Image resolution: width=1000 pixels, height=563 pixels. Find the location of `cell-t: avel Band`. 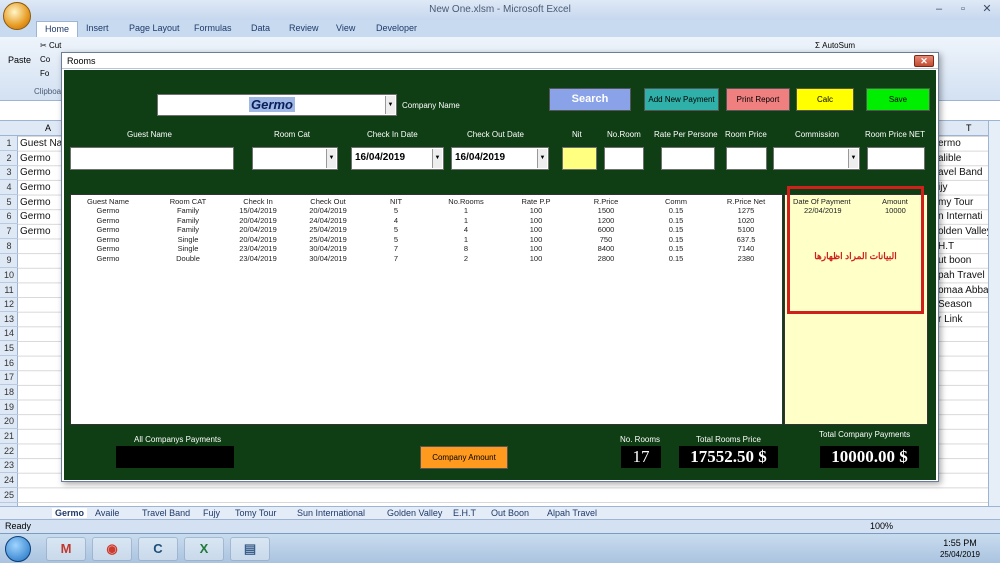

cell-t: avel Band is located at coordinates (960, 172).